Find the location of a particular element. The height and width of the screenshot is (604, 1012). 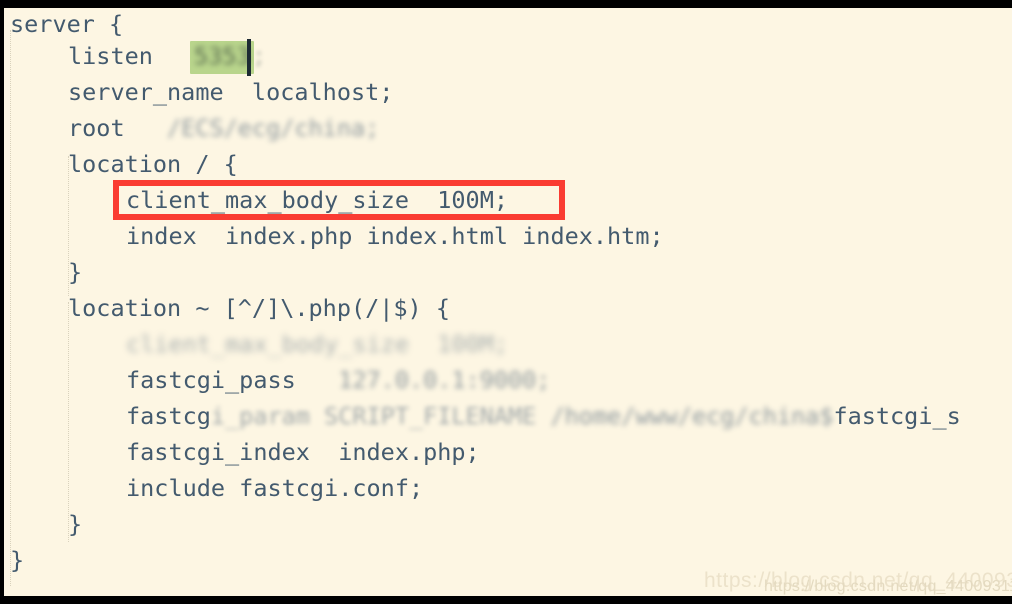

listen-port-censored-value: 5353 is located at coordinates (222, 56).